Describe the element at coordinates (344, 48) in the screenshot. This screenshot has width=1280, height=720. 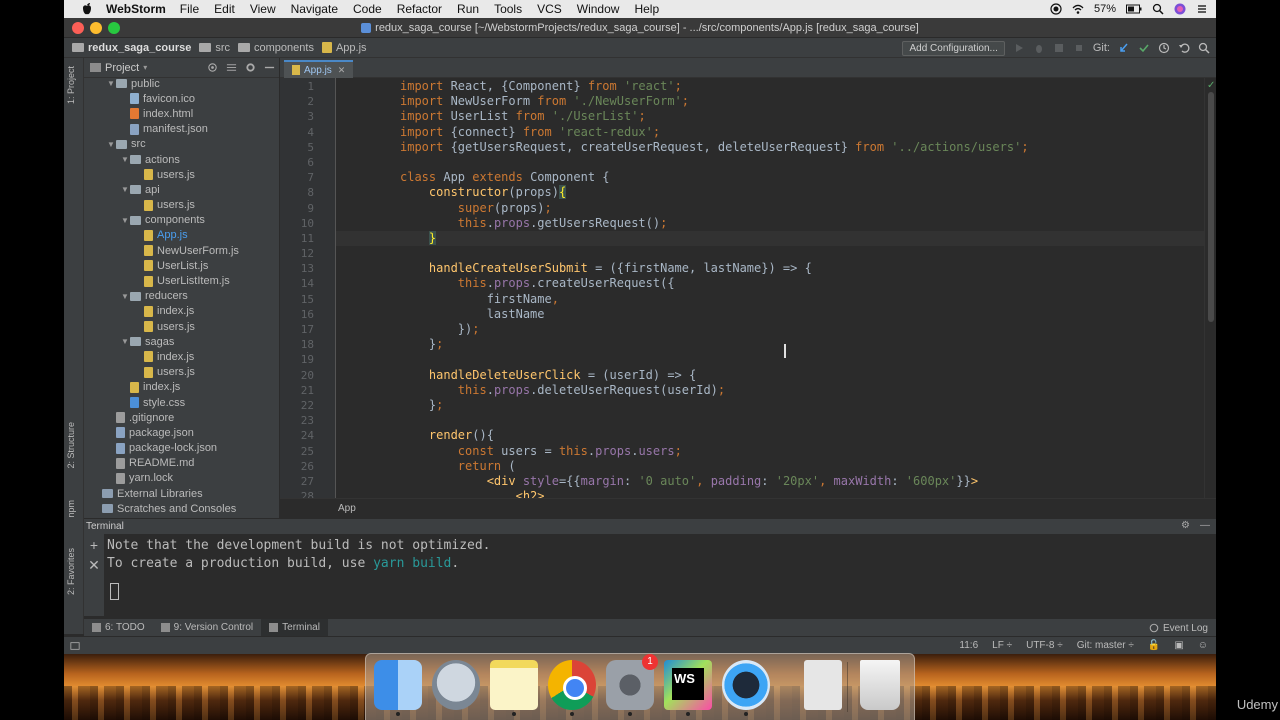
I see `crumb-file: App.js` at that location.